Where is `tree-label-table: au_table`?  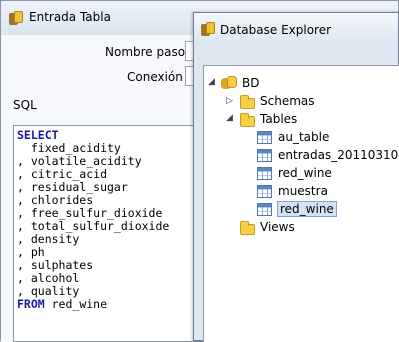 tree-label-table: au_table is located at coordinates (304, 137).